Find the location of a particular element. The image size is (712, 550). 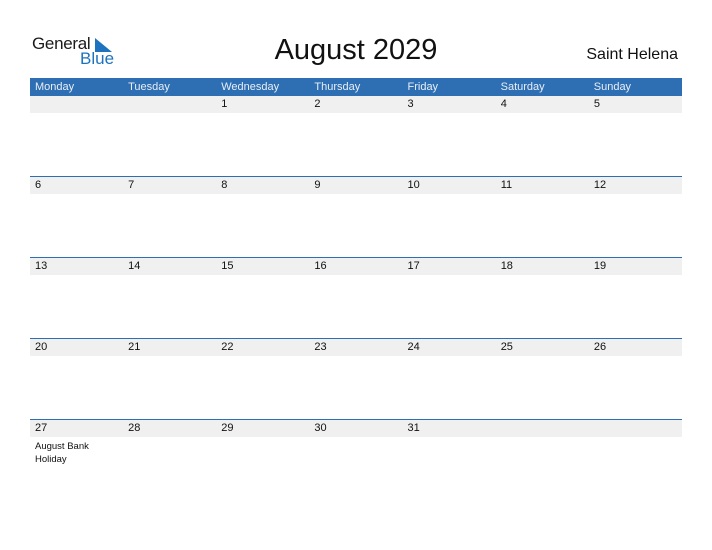

day-cell: 15 is located at coordinates (262, 298).